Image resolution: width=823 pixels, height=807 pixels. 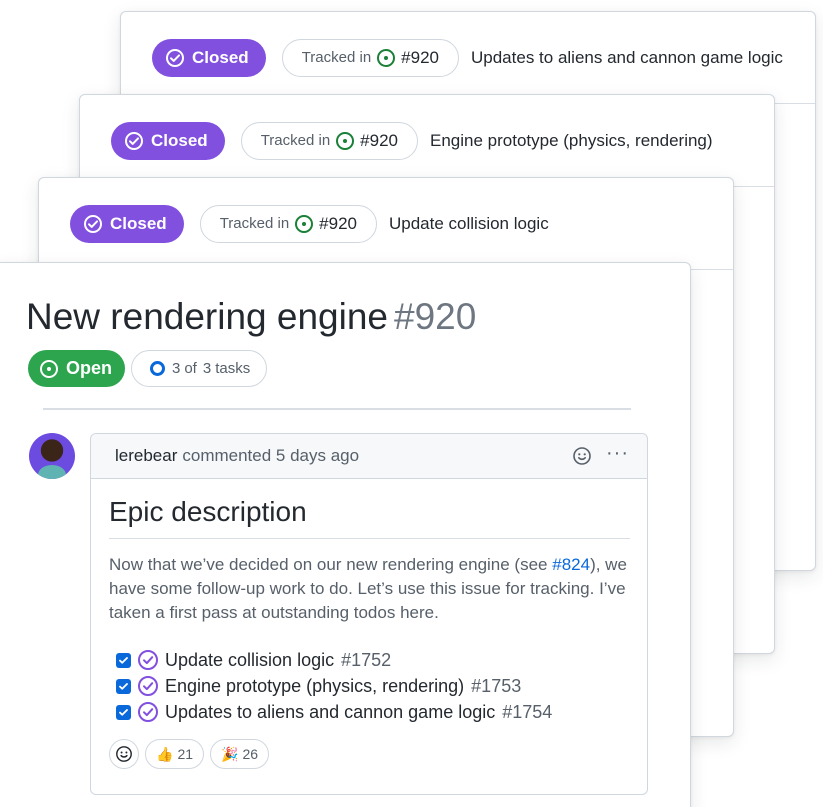 What do you see at coordinates (207, 368) in the screenshot?
I see `tasks-total: 3` at bounding box center [207, 368].